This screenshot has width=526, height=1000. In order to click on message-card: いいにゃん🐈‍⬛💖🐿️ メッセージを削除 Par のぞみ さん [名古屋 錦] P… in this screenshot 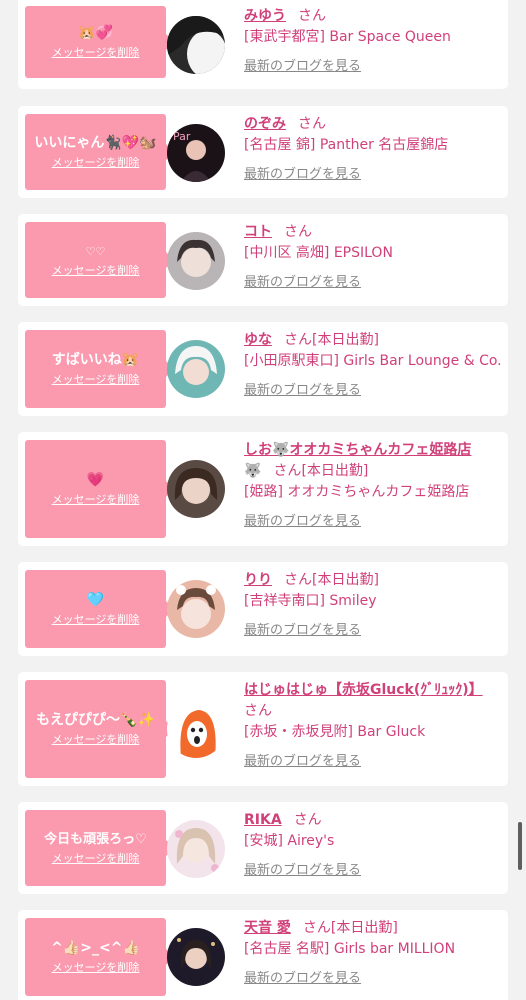, I will do `click(263, 152)`.